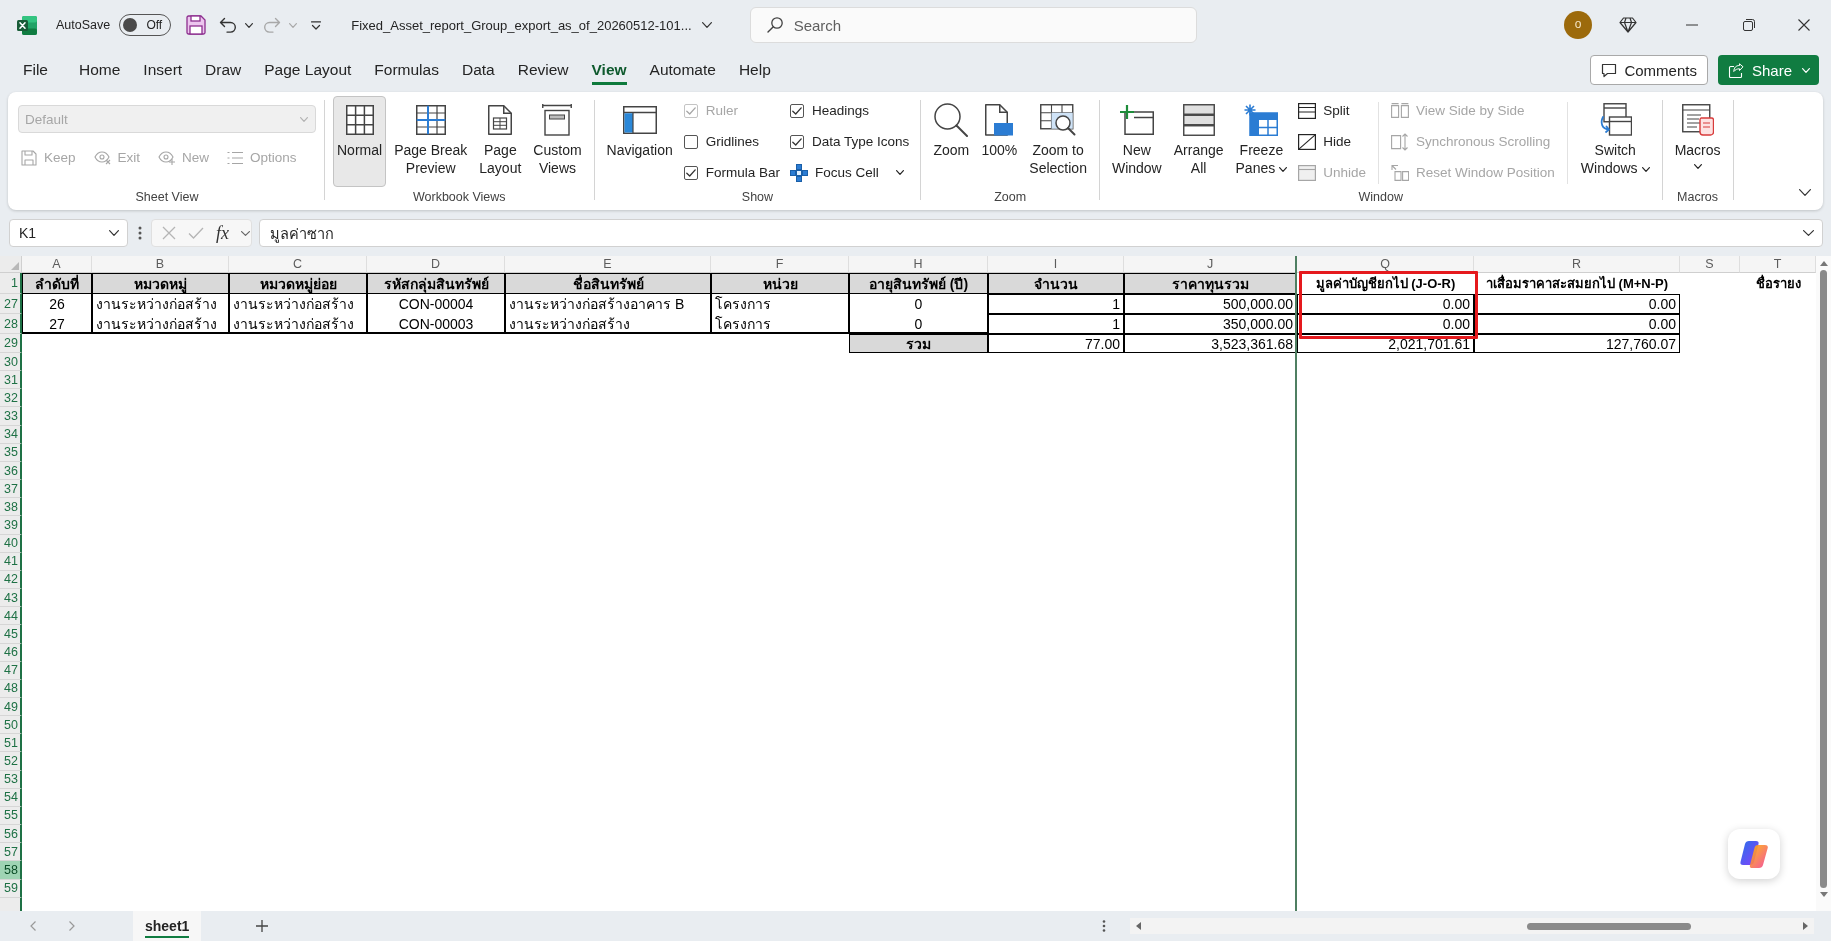  I want to click on share-button: Share, so click(1768, 70).